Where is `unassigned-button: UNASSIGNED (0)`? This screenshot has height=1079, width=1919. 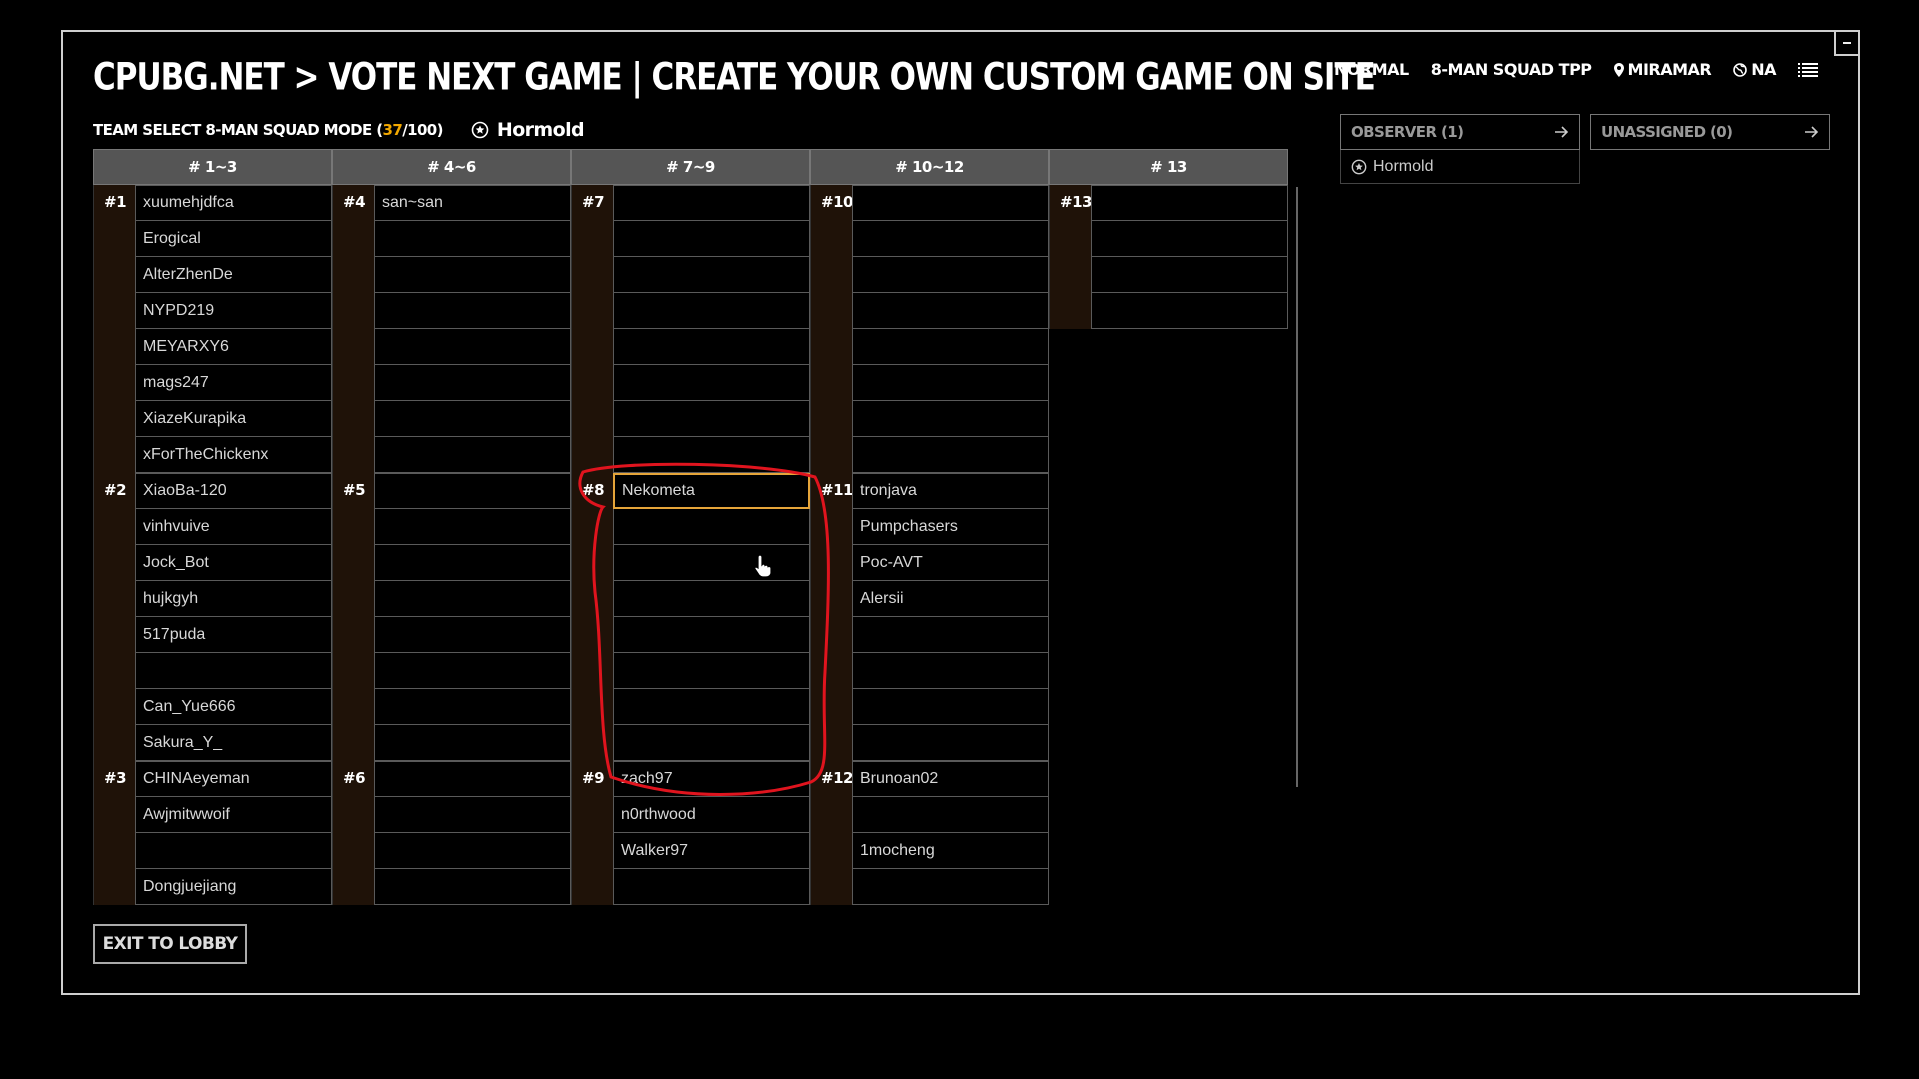
unassigned-button: UNASSIGNED (0) is located at coordinates (1710, 132).